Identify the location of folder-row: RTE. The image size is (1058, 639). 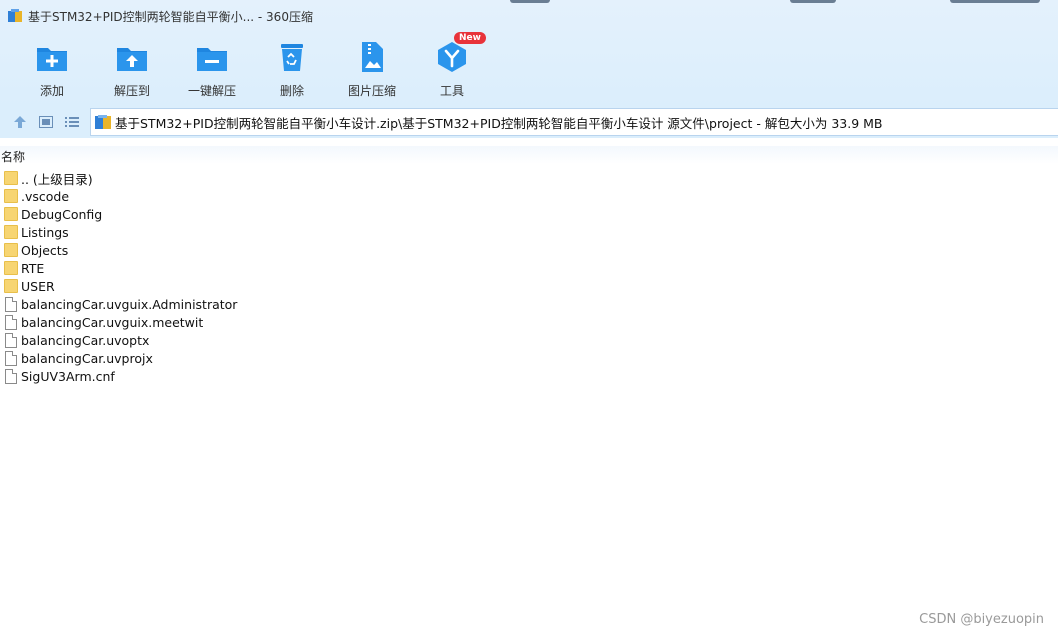
(529, 268).